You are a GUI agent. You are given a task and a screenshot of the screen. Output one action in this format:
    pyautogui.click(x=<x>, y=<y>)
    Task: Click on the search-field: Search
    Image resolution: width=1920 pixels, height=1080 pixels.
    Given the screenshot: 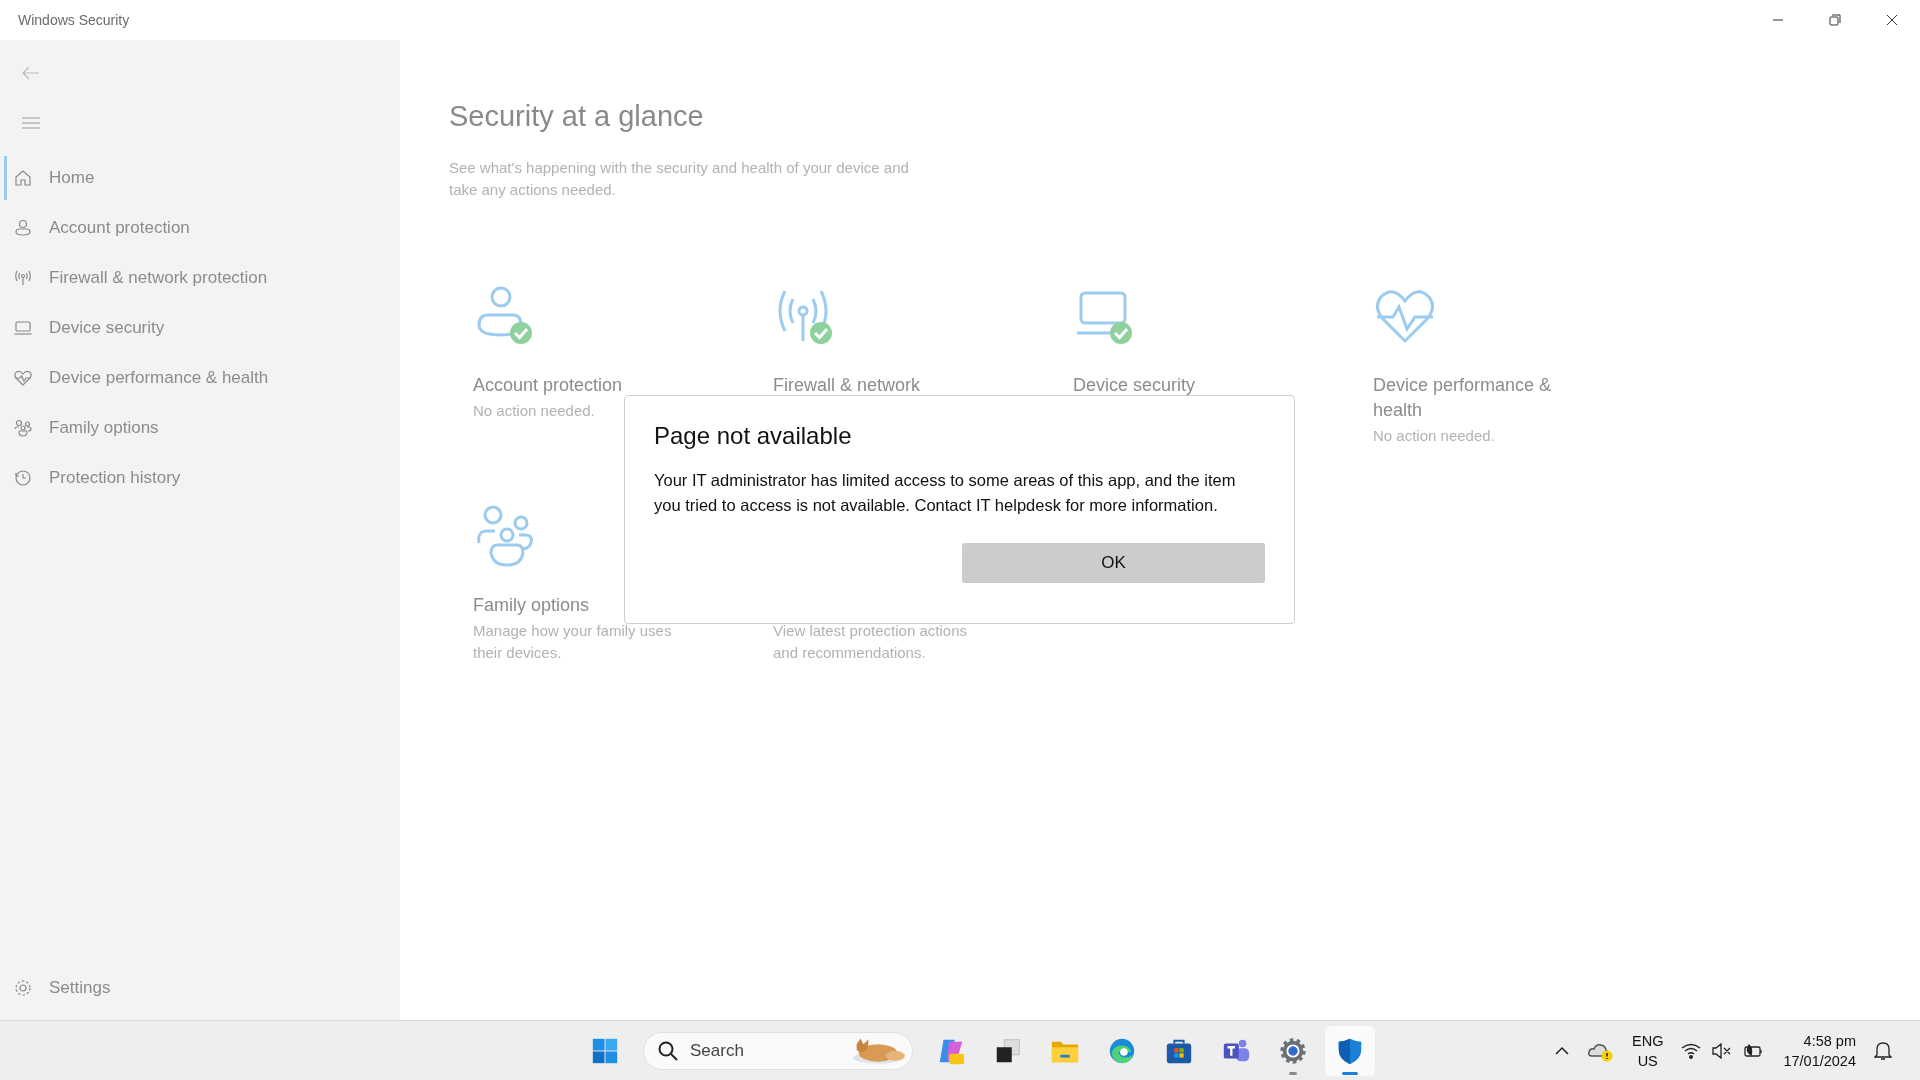 What is the action you would take?
    pyautogui.click(x=778, y=1050)
    